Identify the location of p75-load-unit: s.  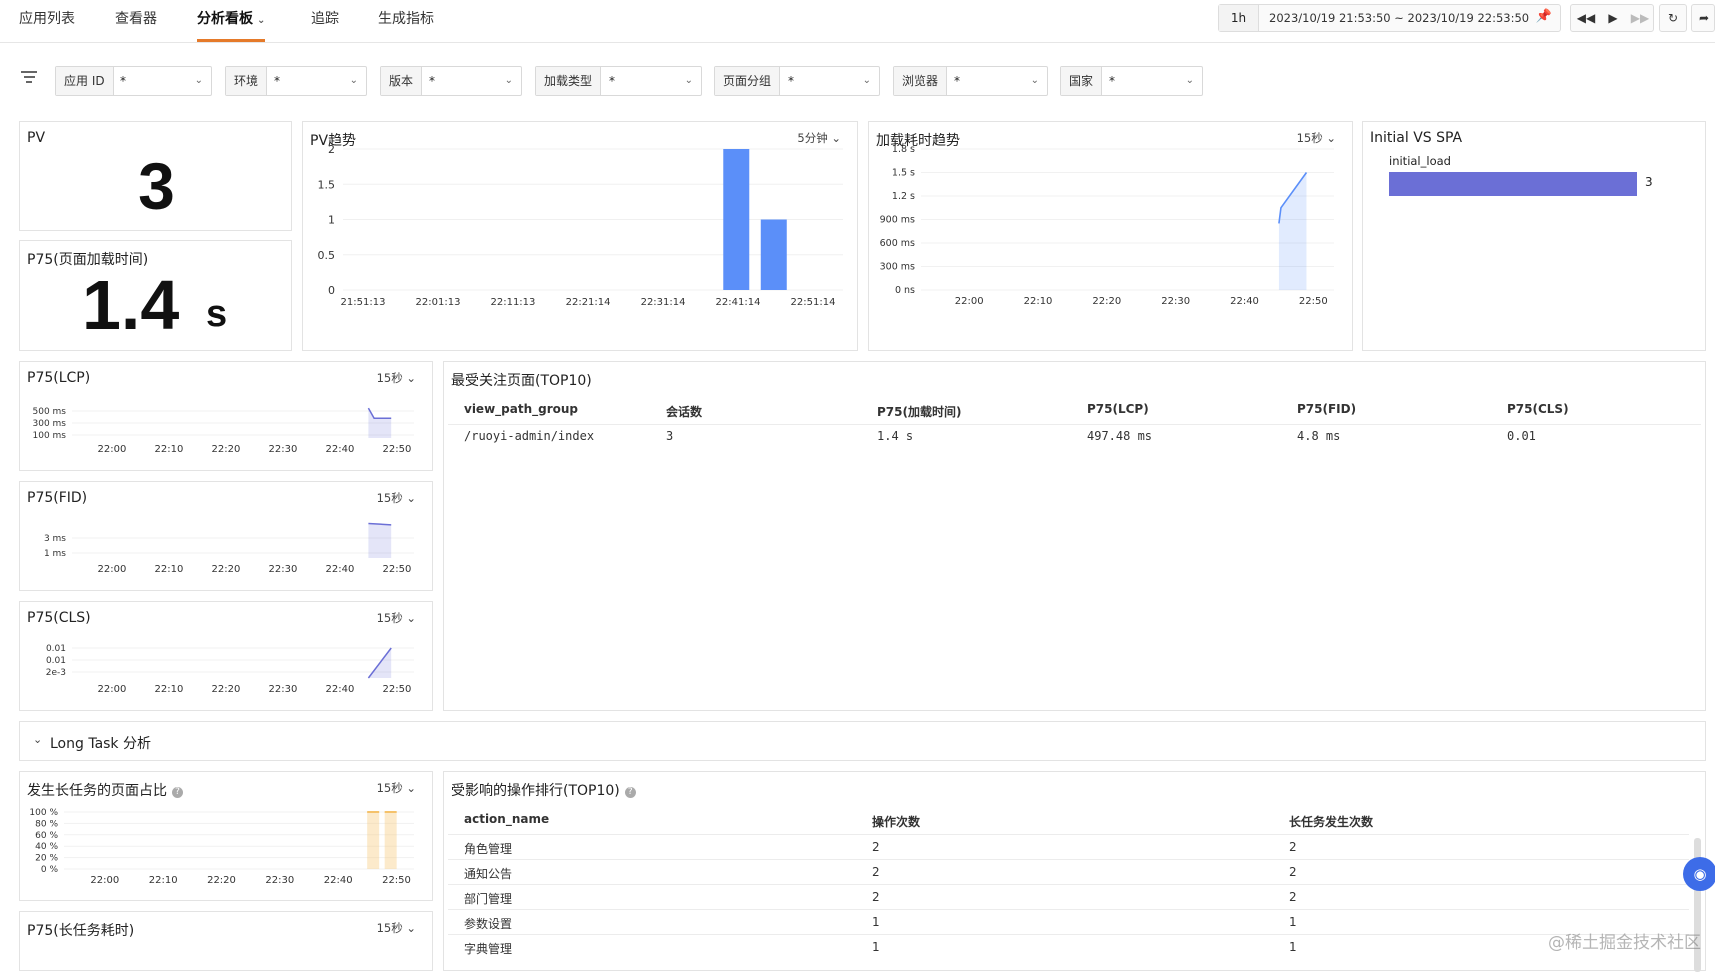
(217, 314).